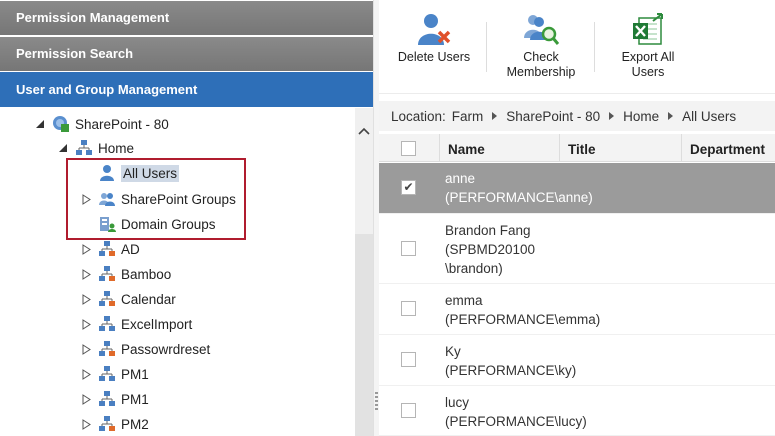  Describe the element at coordinates (135, 424) in the screenshot. I see `tree-node-label: PM2` at that location.